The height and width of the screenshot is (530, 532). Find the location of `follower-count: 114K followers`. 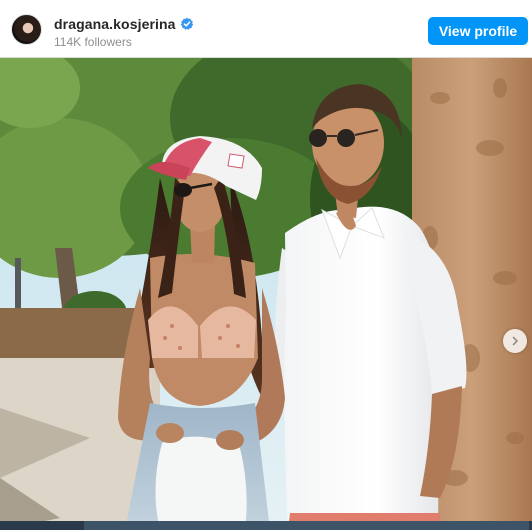

follower-count: 114K followers is located at coordinates (93, 42).